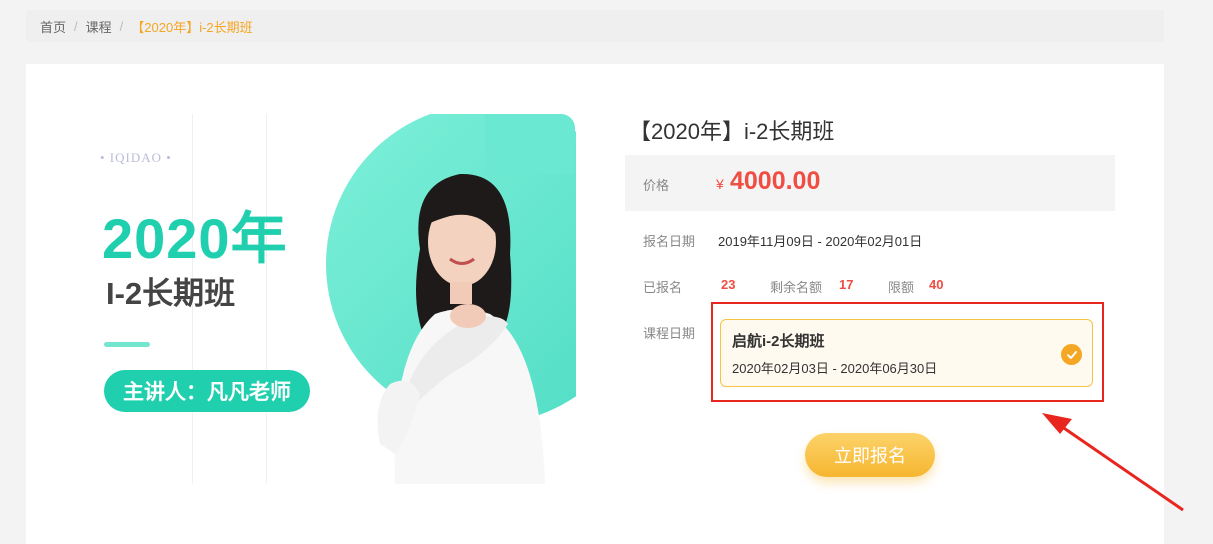 The width and height of the screenshot is (1213, 544). Describe the element at coordinates (656, 185) in the screenshot. I see `price-label: 价格` at that location.